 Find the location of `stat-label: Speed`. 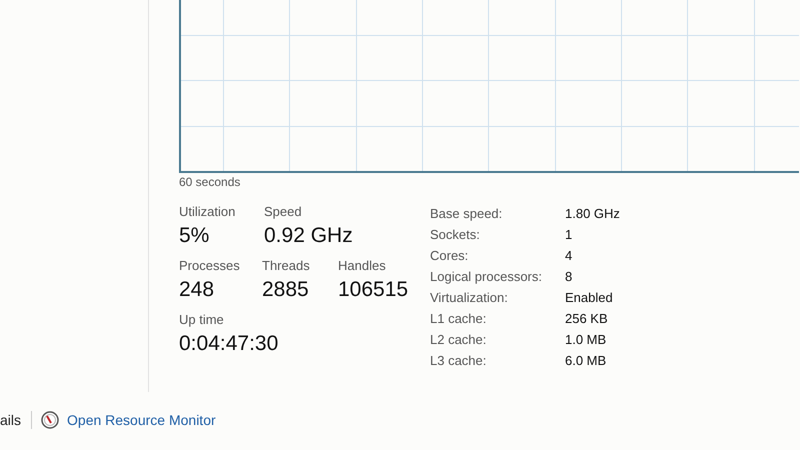

stat-label: Speed is located at coordinates (283, 212).